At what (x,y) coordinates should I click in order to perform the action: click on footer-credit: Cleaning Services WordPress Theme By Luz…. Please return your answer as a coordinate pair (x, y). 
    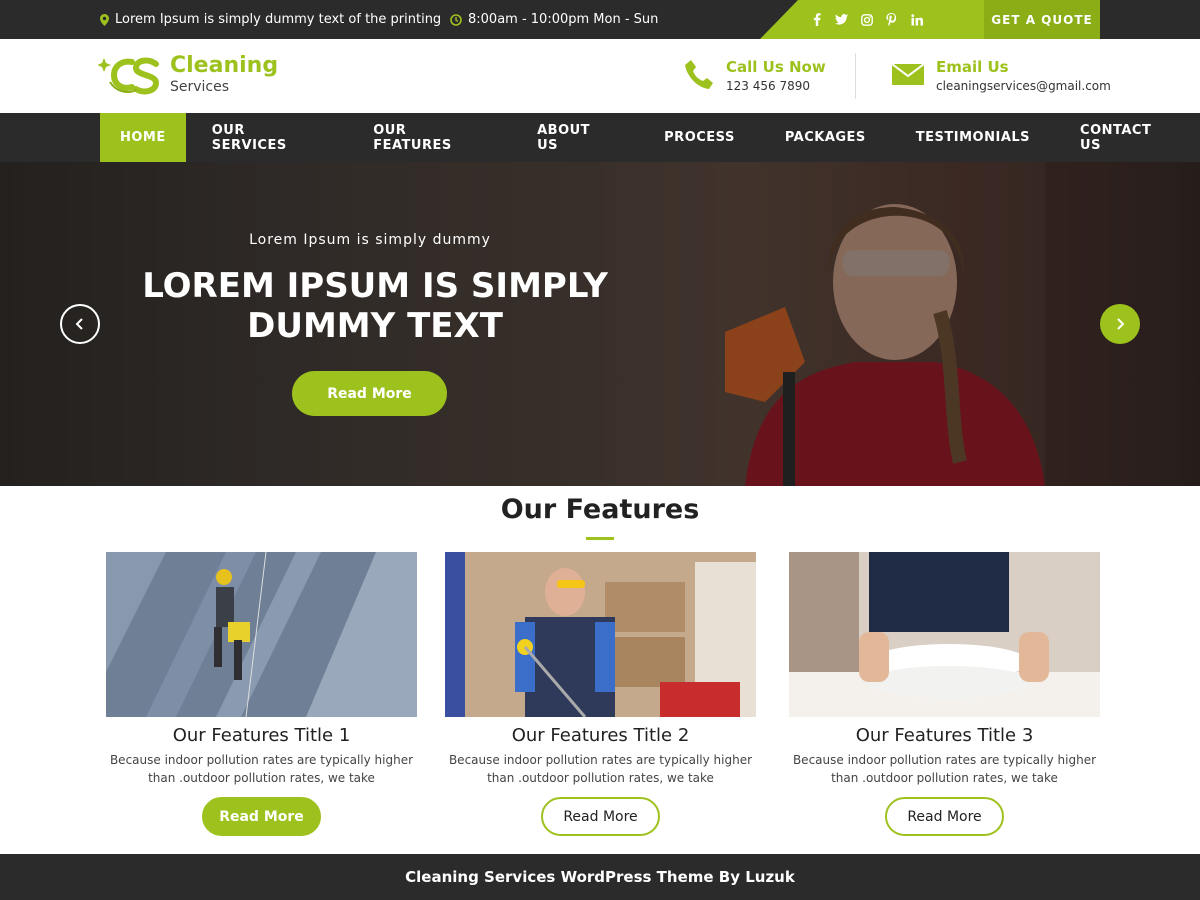
    Looking at the image, I should click on (600, 877).